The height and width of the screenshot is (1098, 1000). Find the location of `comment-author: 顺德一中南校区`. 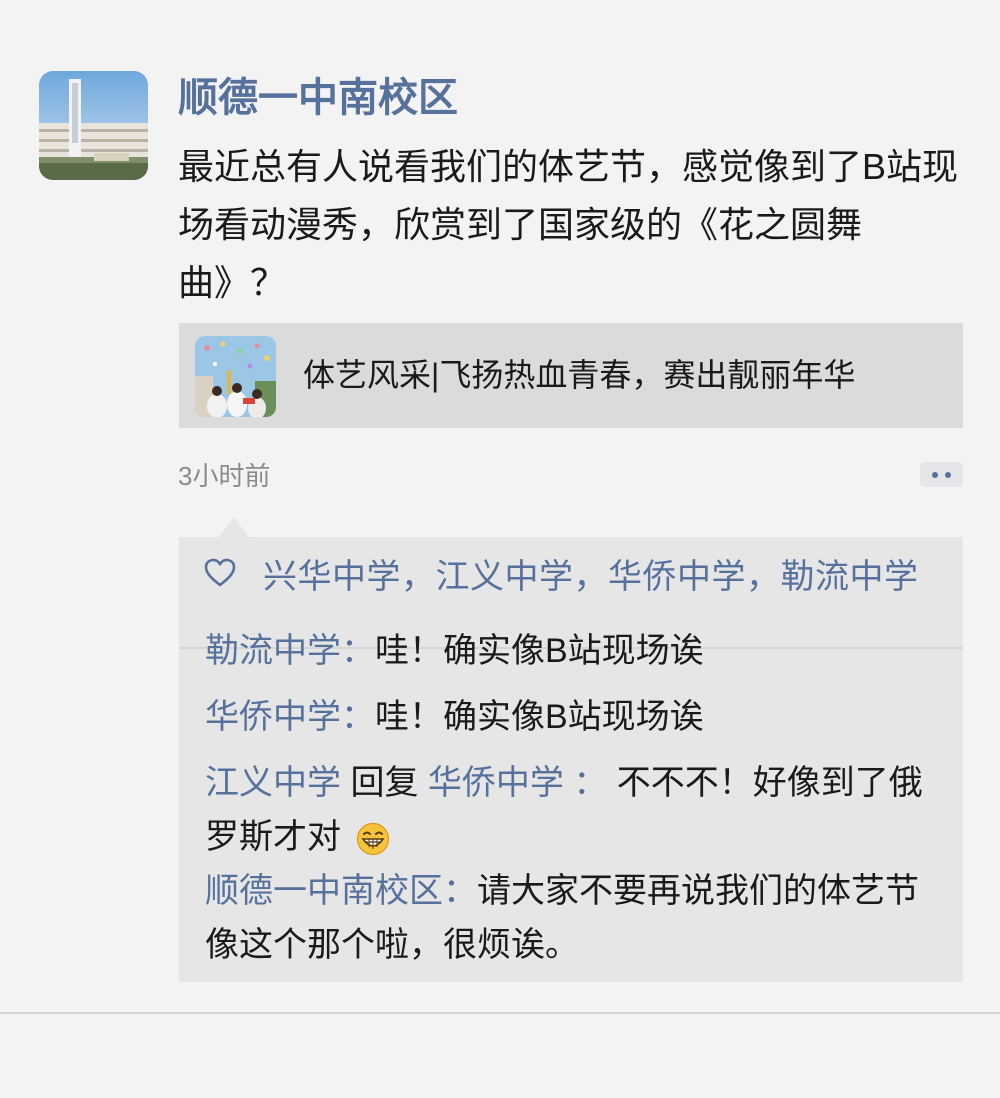

comment-author: 顺德一中南校区 is located at coordinates (324, 891).